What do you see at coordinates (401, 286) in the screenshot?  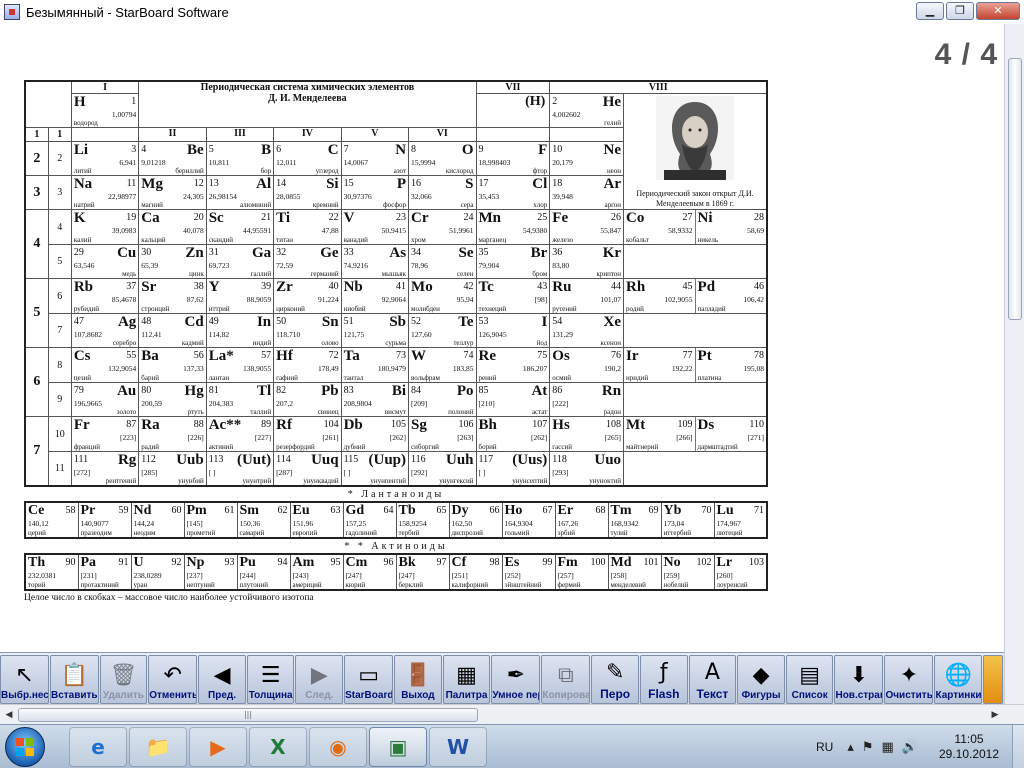 I see `atomic-number: 41` at bounding box center [401, 286].